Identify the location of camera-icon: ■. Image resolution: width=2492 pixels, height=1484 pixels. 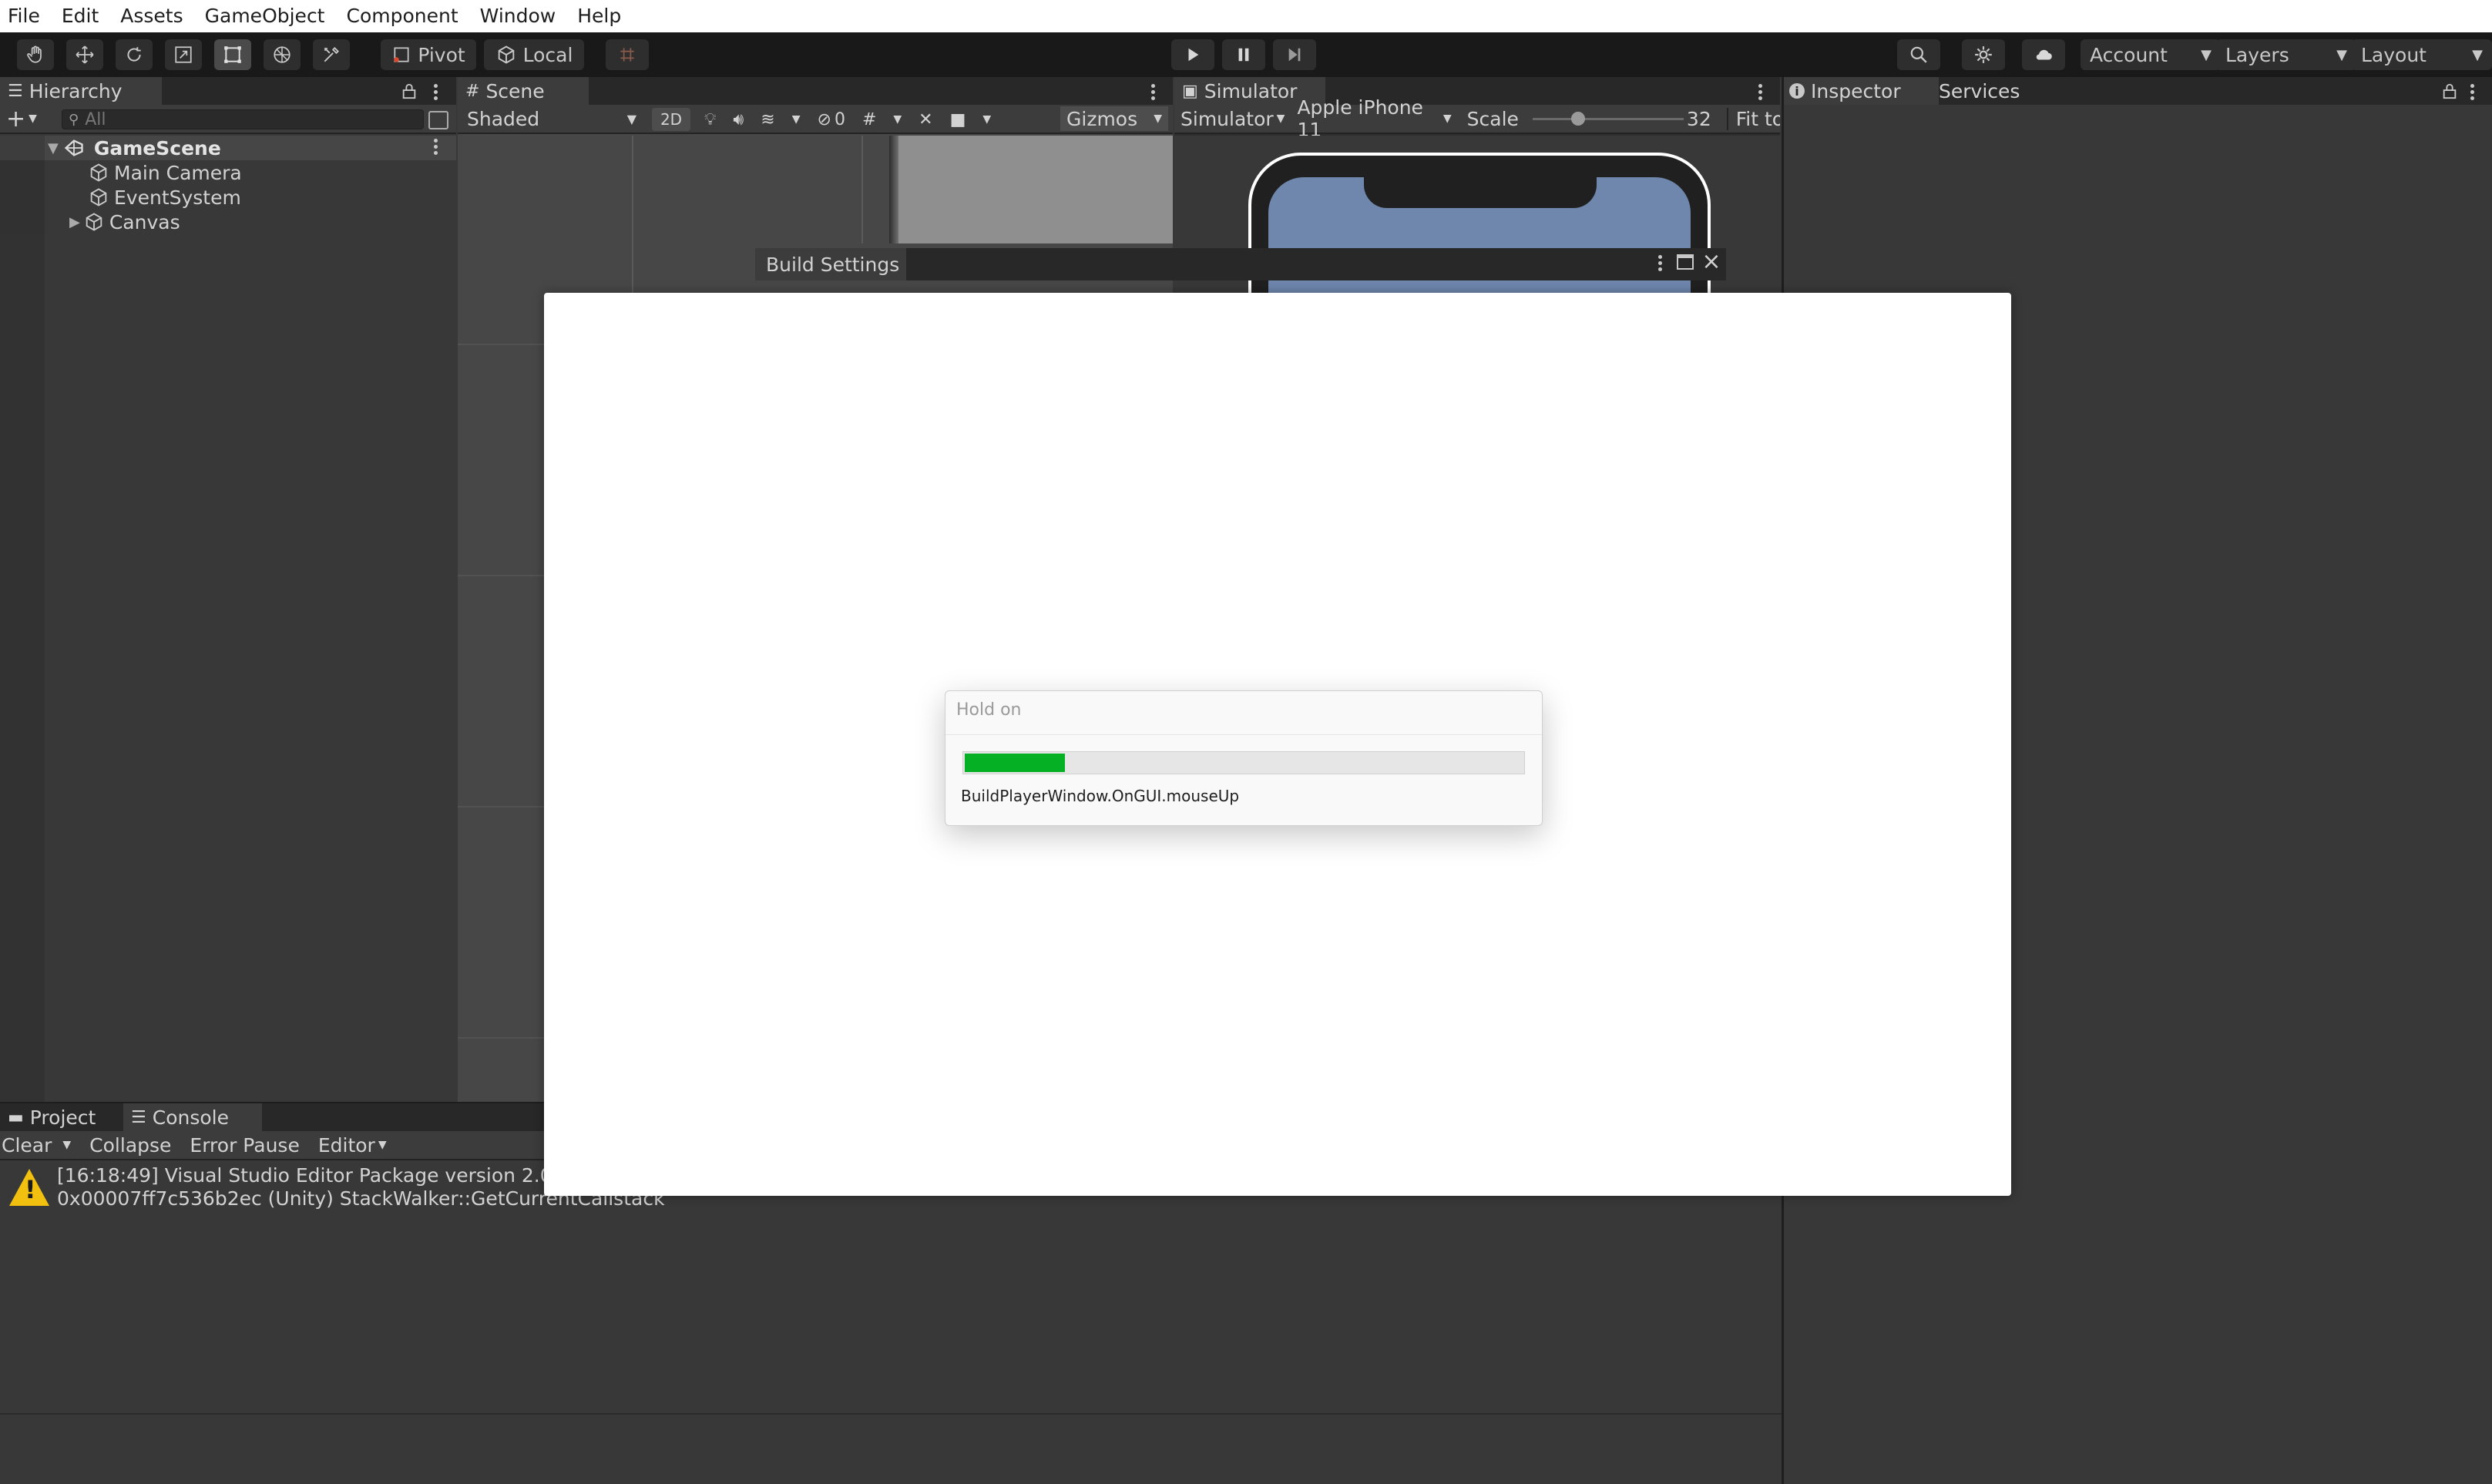
(958, 119).